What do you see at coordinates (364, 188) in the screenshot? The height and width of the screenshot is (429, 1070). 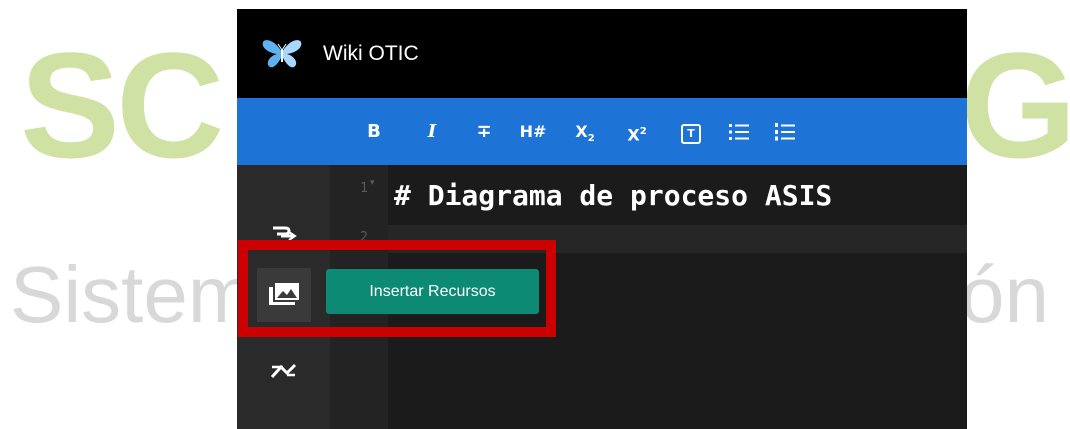 I see `line-number: 1` at bounding box center [364, 188].